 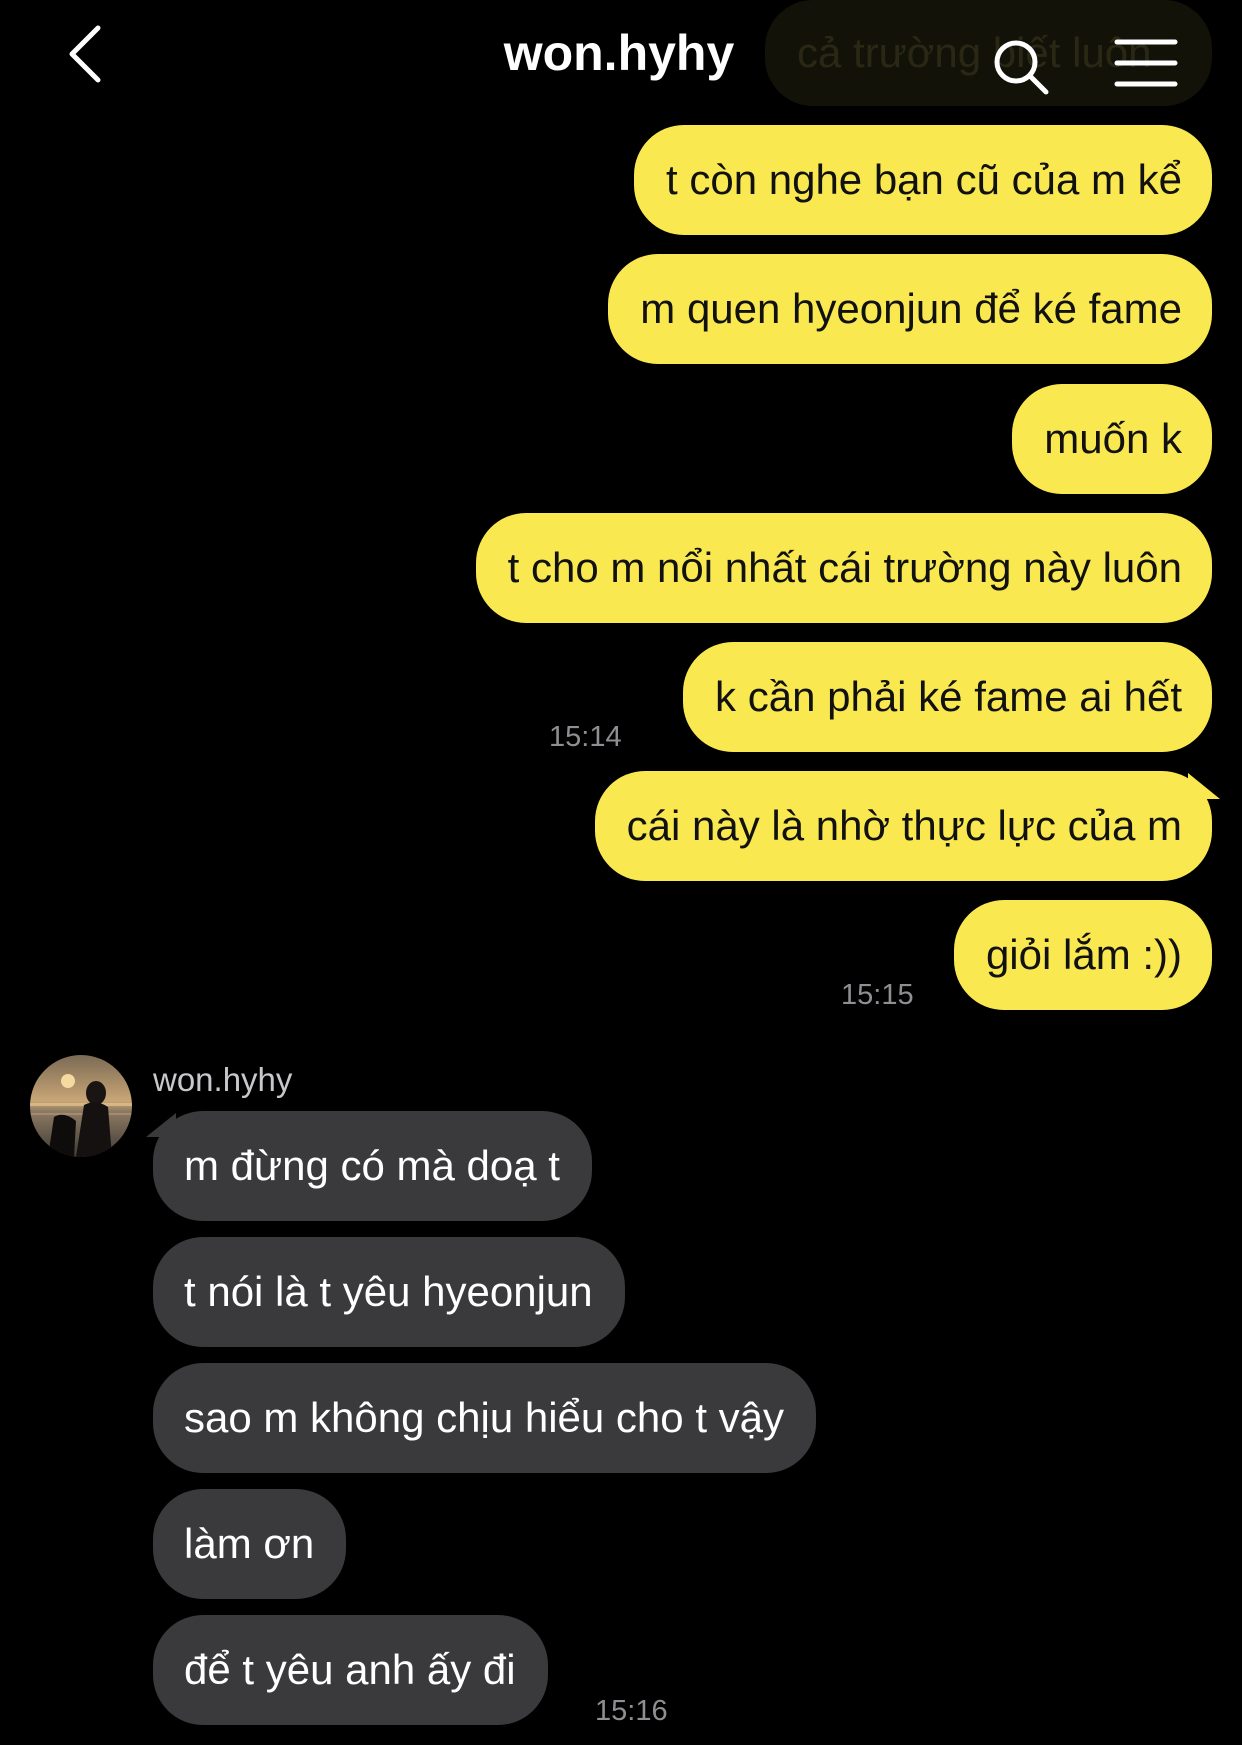 What do you see at coordinates (485, 1418) in the screenshot?
I see `received-message: sao m không chịu hiểu cho t vậy` at bounding box center [485, 1418].